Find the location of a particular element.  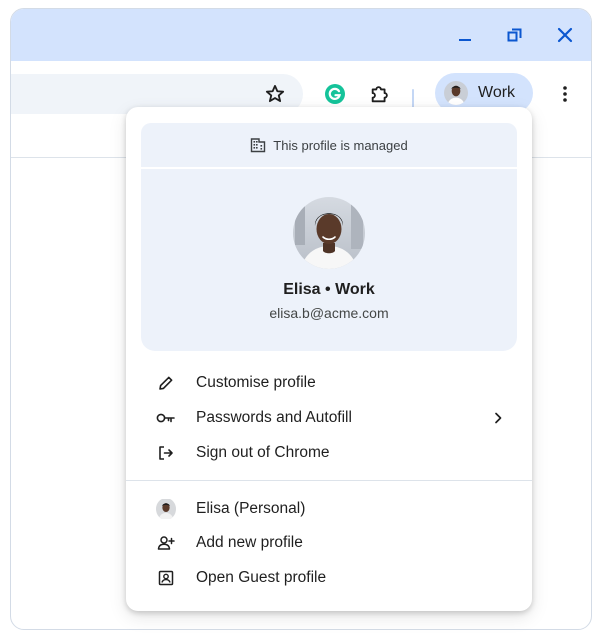

open-guest-profile-item: Open Guest profile is located at coordinates (329, 578).